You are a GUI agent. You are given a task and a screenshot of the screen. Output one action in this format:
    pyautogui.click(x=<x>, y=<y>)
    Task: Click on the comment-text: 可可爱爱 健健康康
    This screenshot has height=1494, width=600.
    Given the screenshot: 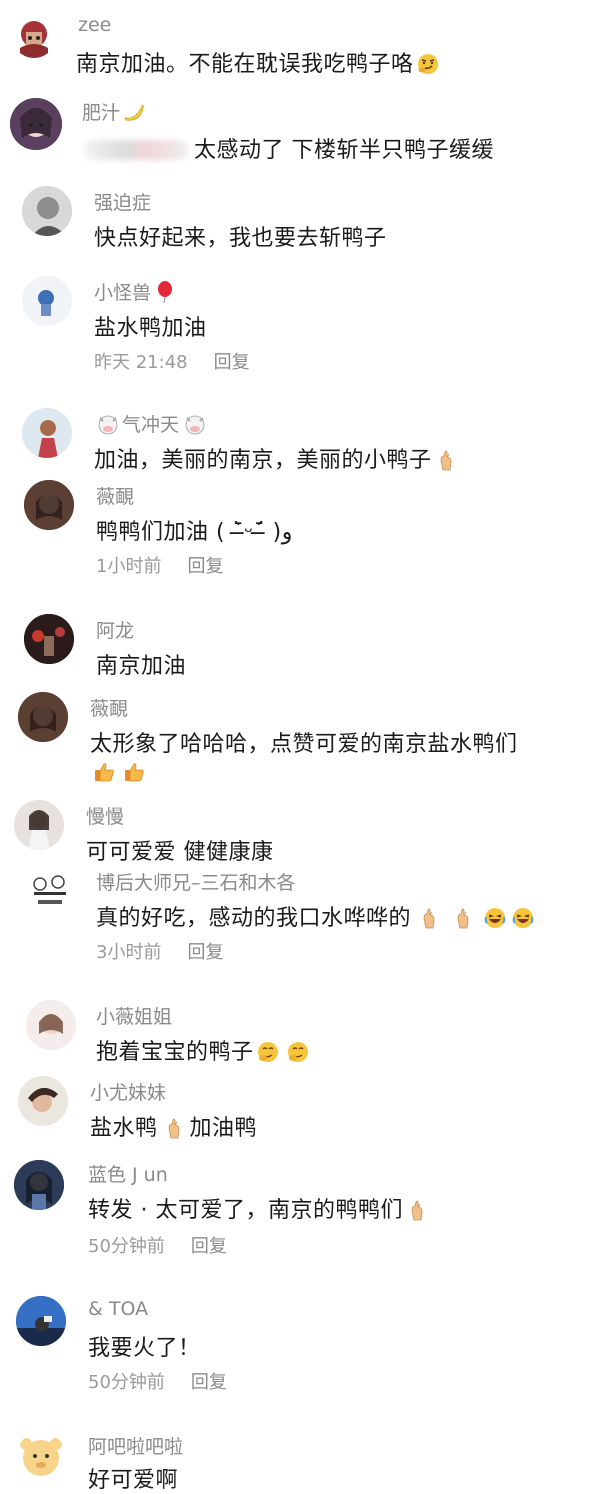 What is the action you would take?
    pyautogui.click(x=180, y=852)
    